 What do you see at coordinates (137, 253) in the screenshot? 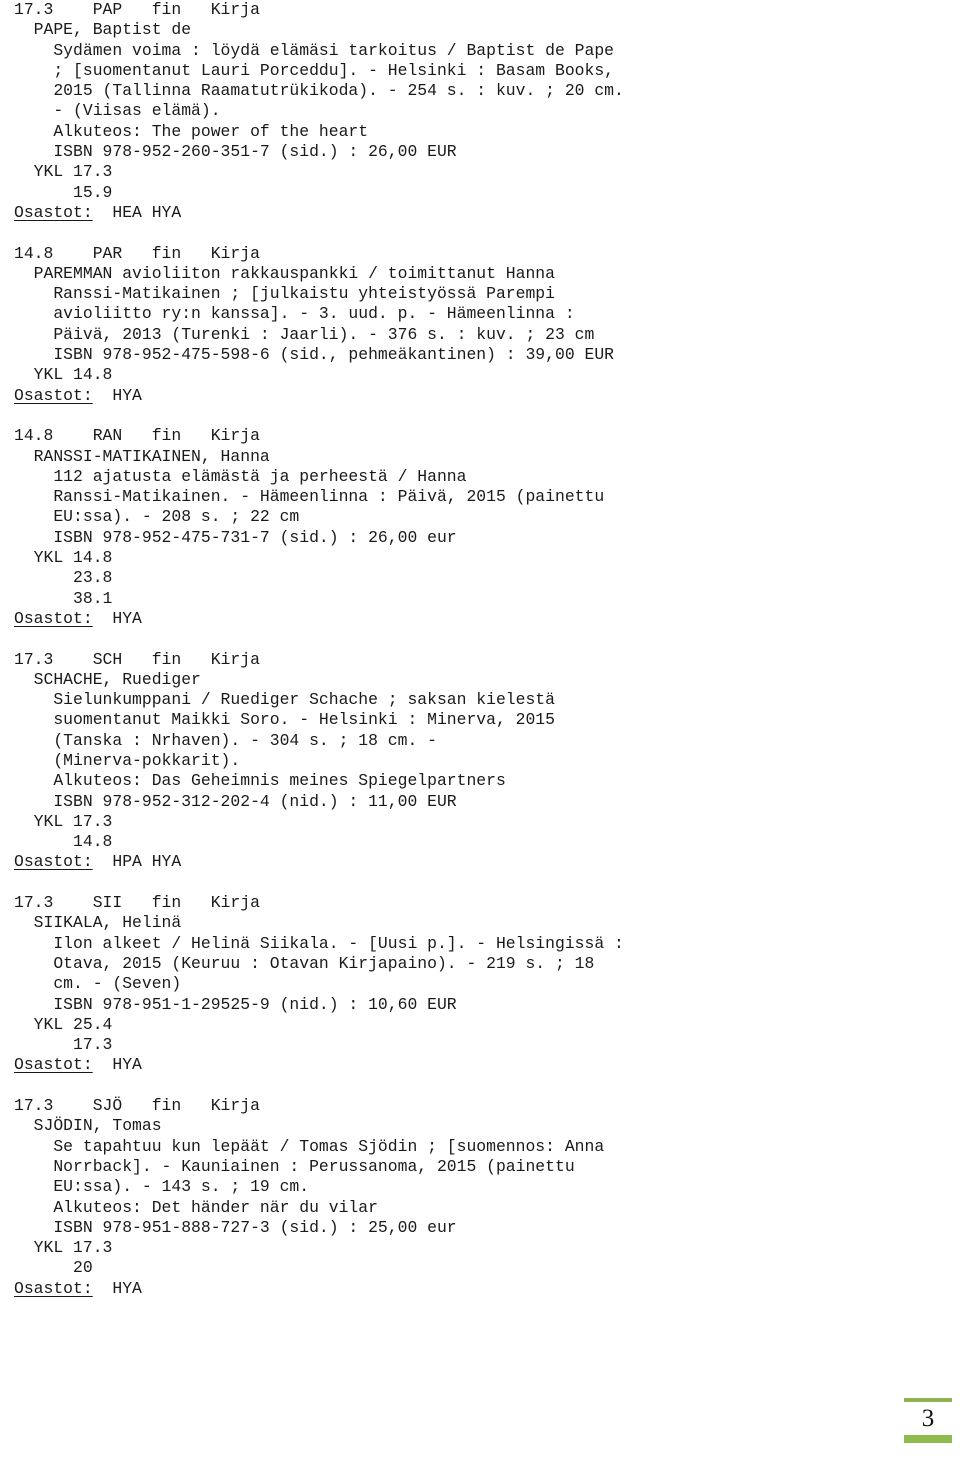
I see `record-header: 14.8 PAR fin Kirja` at bounding box center [137, 253].